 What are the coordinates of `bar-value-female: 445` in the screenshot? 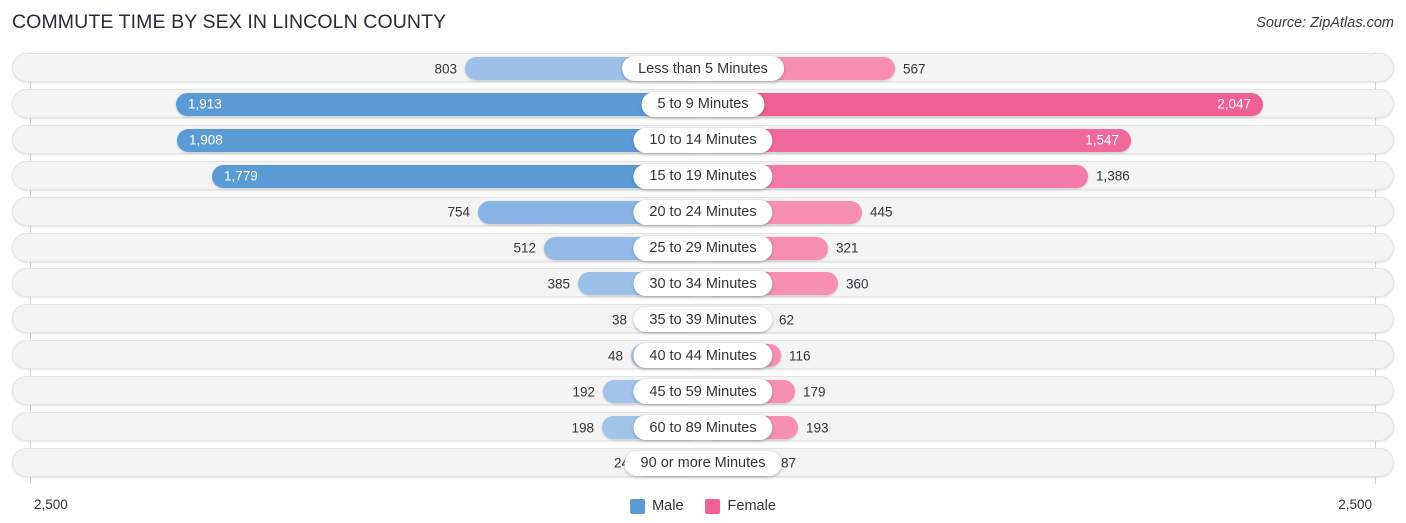 It's located at (881, 212).